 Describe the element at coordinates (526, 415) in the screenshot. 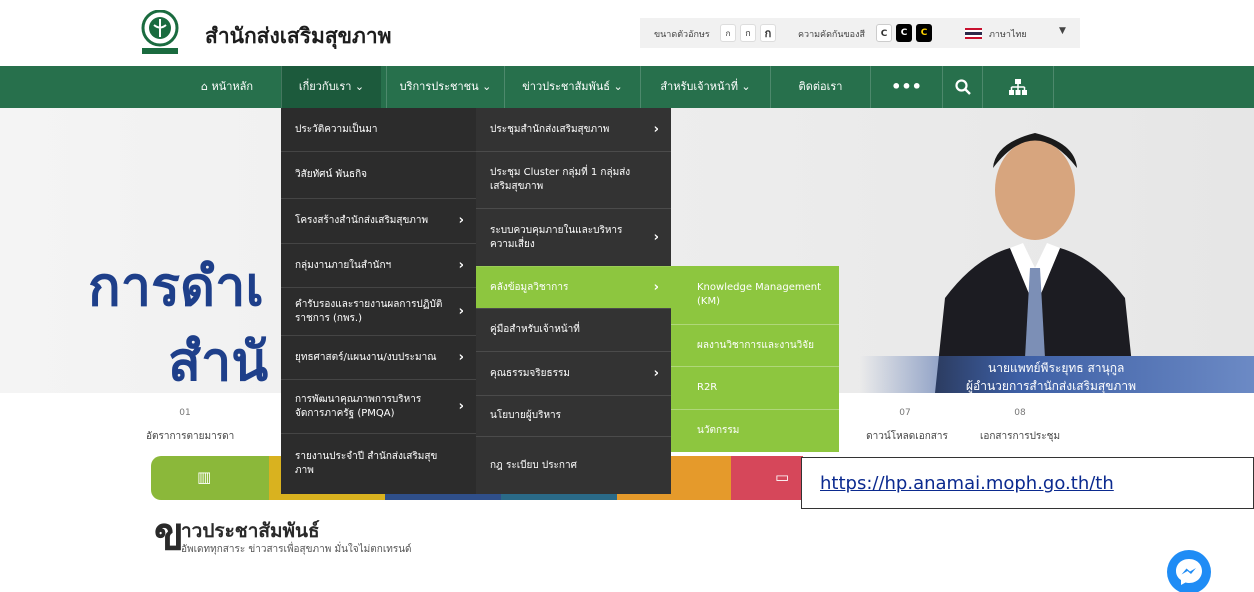

I see `menu-label: นโยบายผู้บริหาร` at that location.